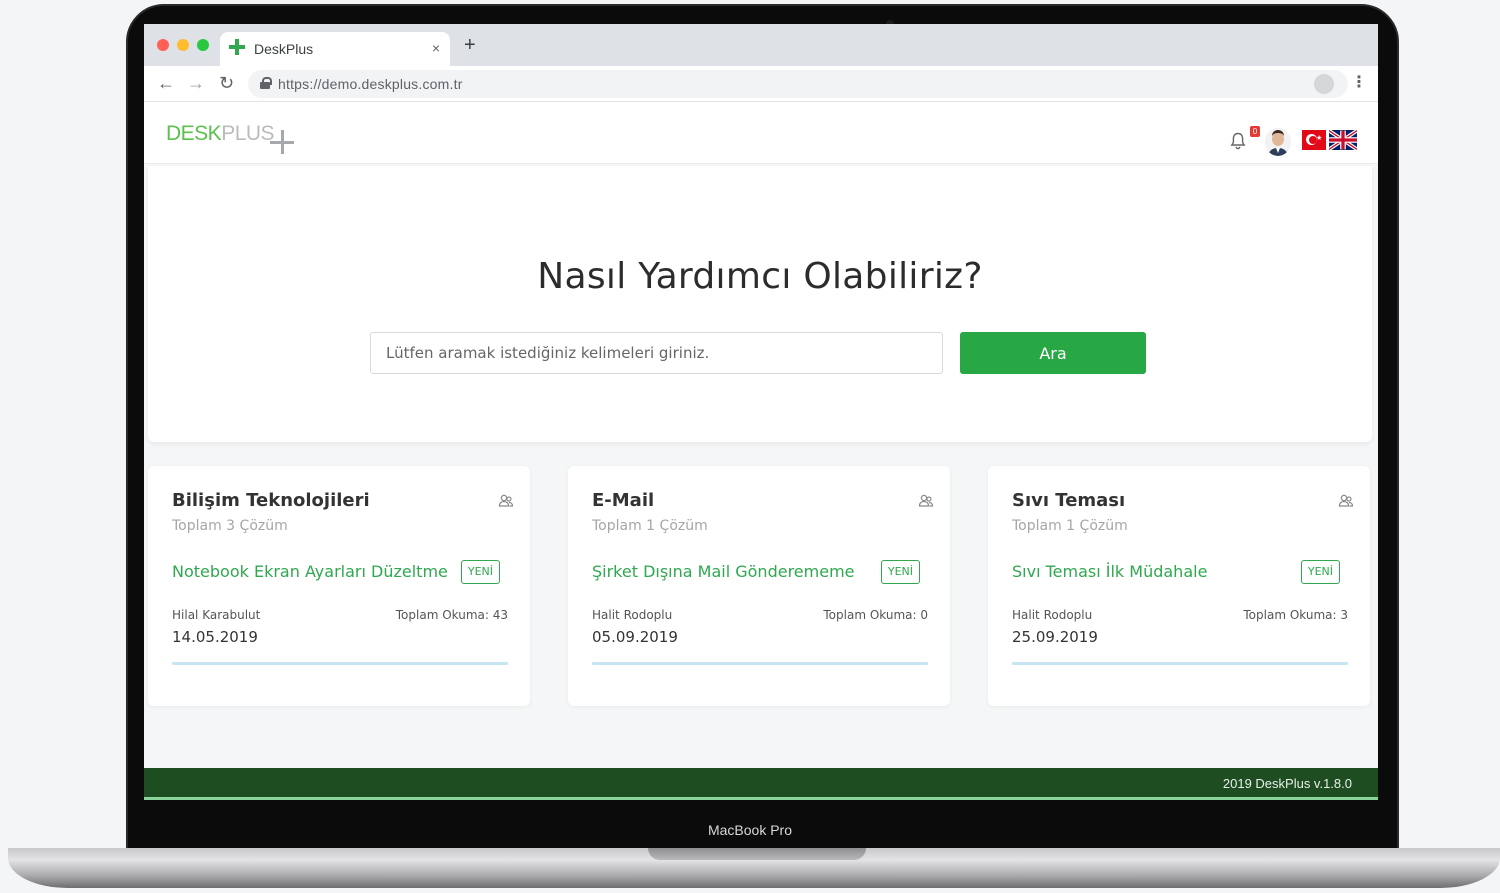  I want to click on minimize-window-button, so click(183, 45).